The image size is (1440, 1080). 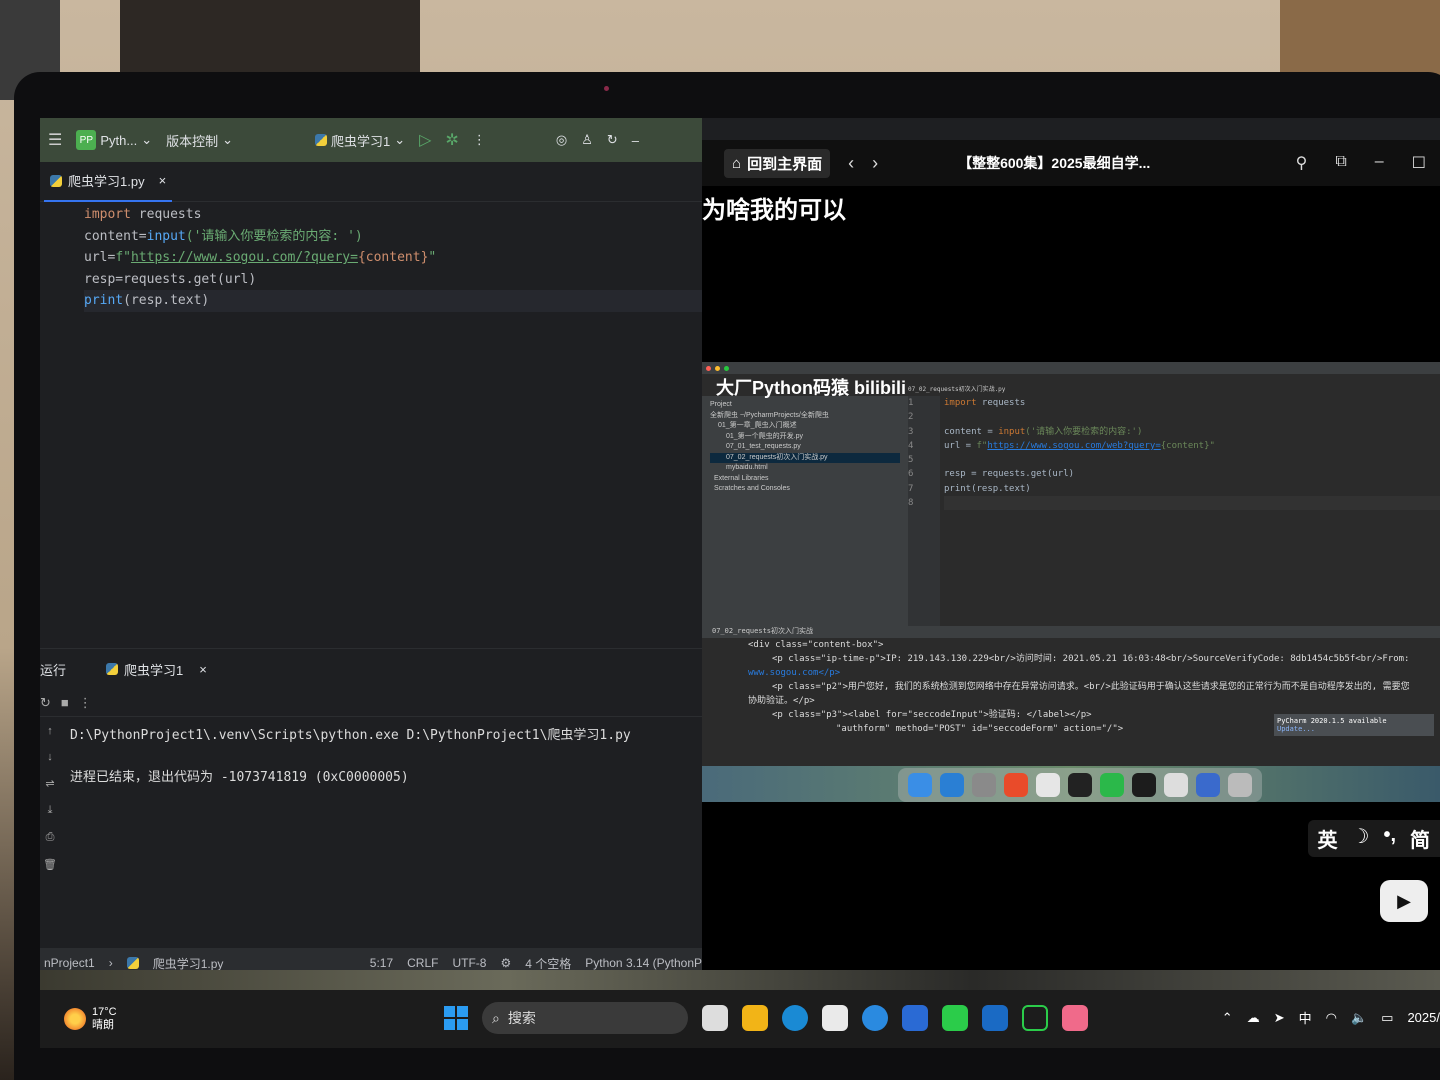 I want to click on video-mac-dock, so click(x=1080, y=785).